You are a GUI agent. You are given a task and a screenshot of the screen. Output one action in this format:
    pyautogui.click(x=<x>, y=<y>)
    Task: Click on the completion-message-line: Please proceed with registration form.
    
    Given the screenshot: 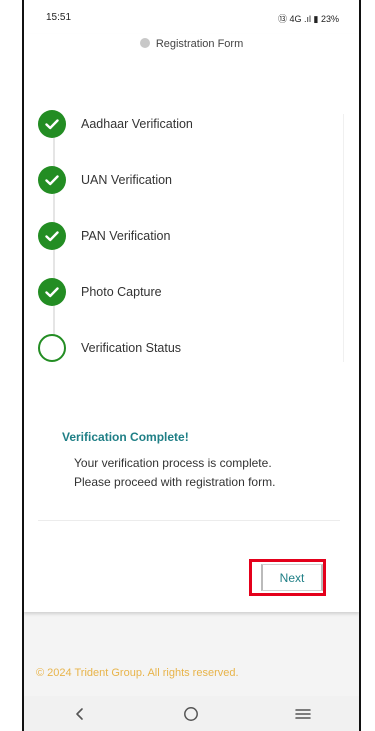 What is the action you would take?
    pyautogui.click(x=175, y=482)
    